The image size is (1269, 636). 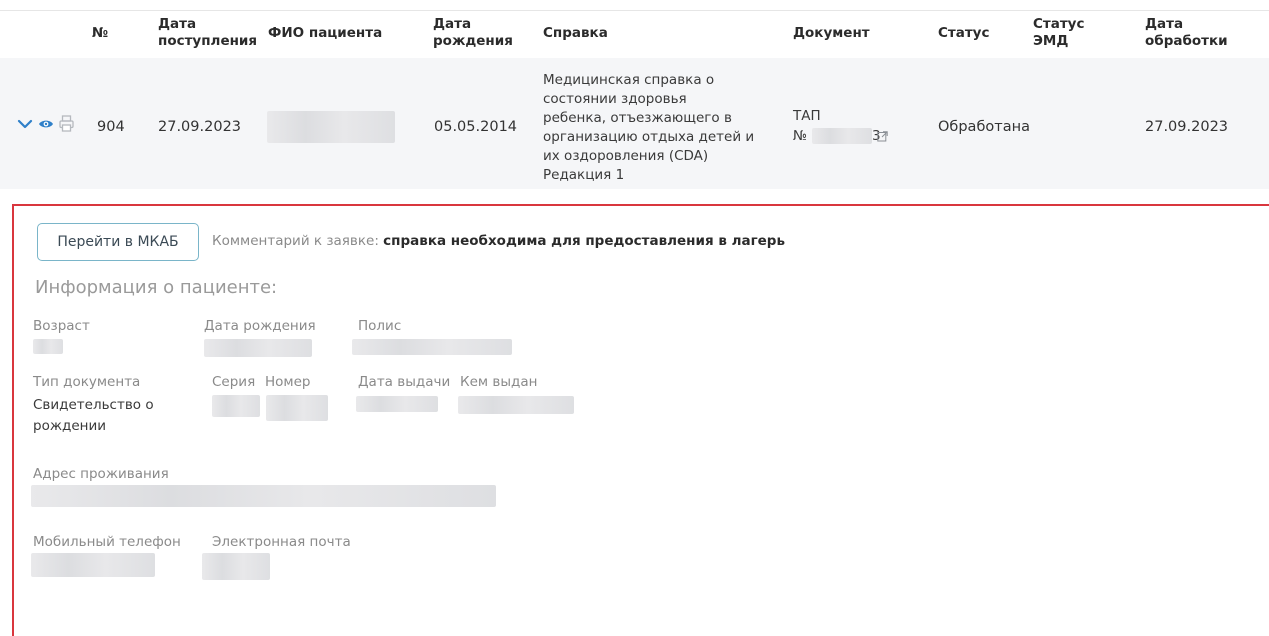 I want to click on label-address: Адрес проживания, so click(x=101, y=474).